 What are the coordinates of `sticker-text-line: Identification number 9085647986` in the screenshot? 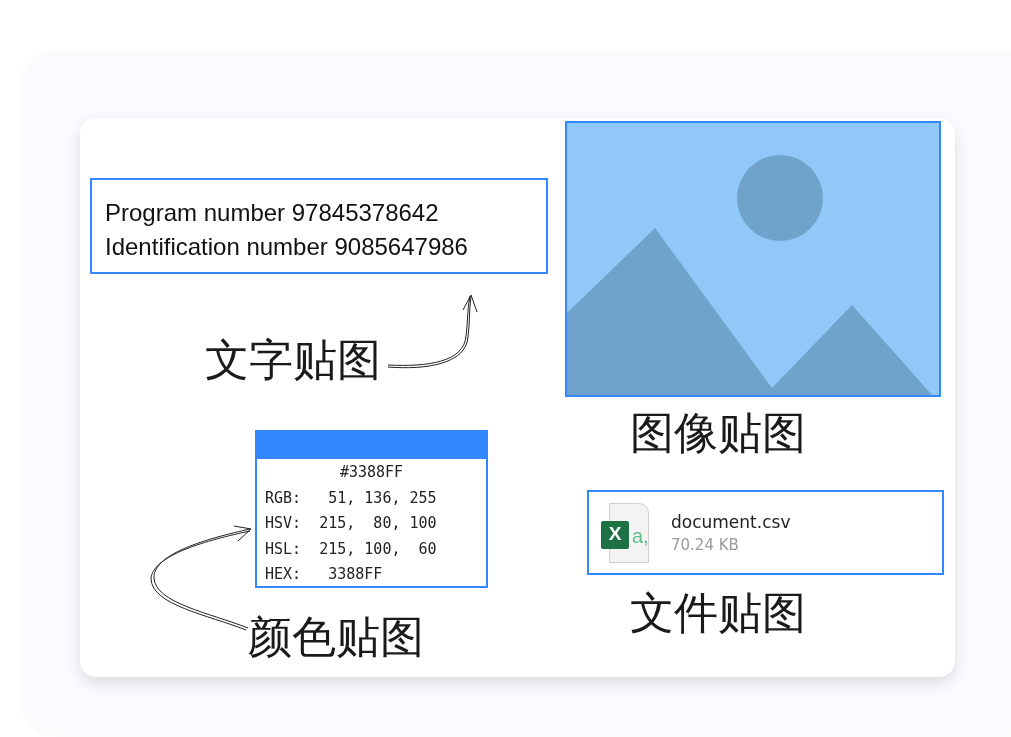 It's located at (287, 247).